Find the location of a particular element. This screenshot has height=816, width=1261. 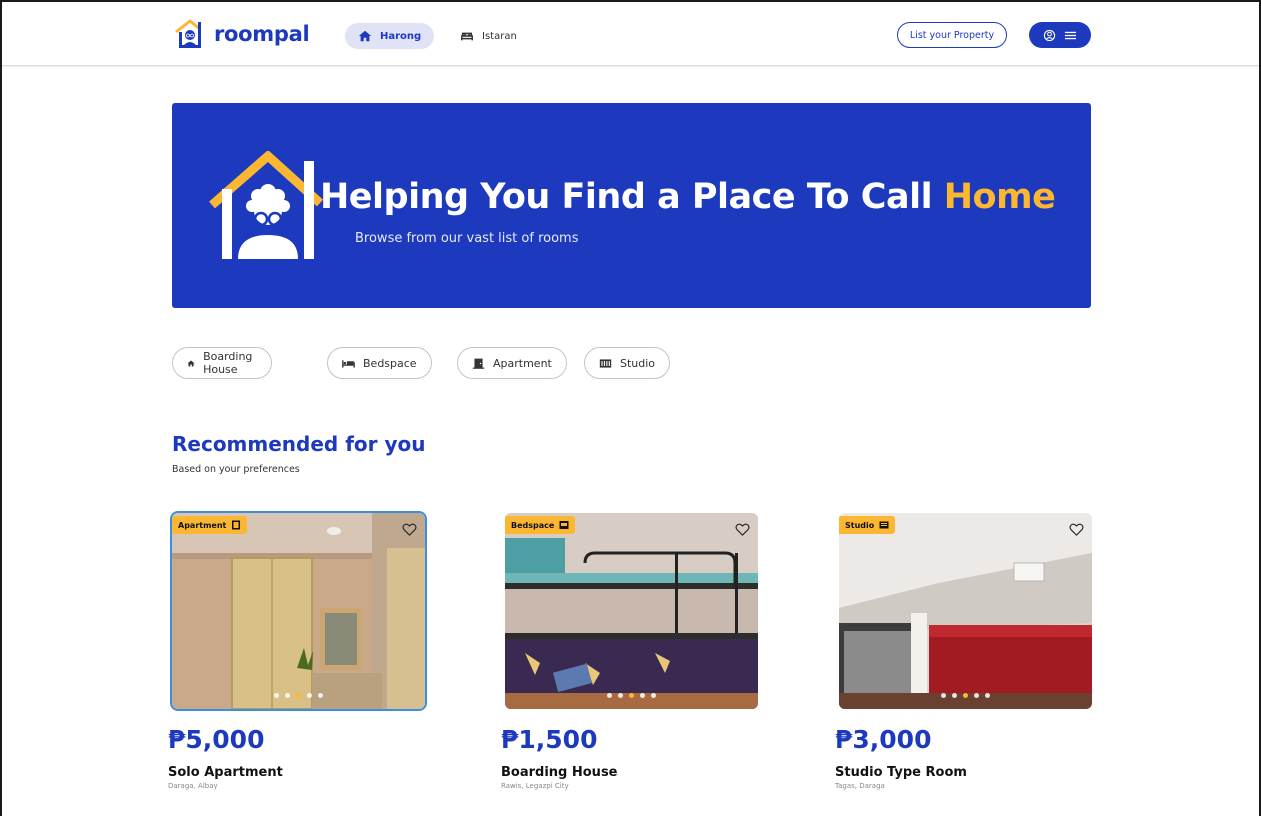

badge-label: Bedspace is located at coordinates (533, 525).